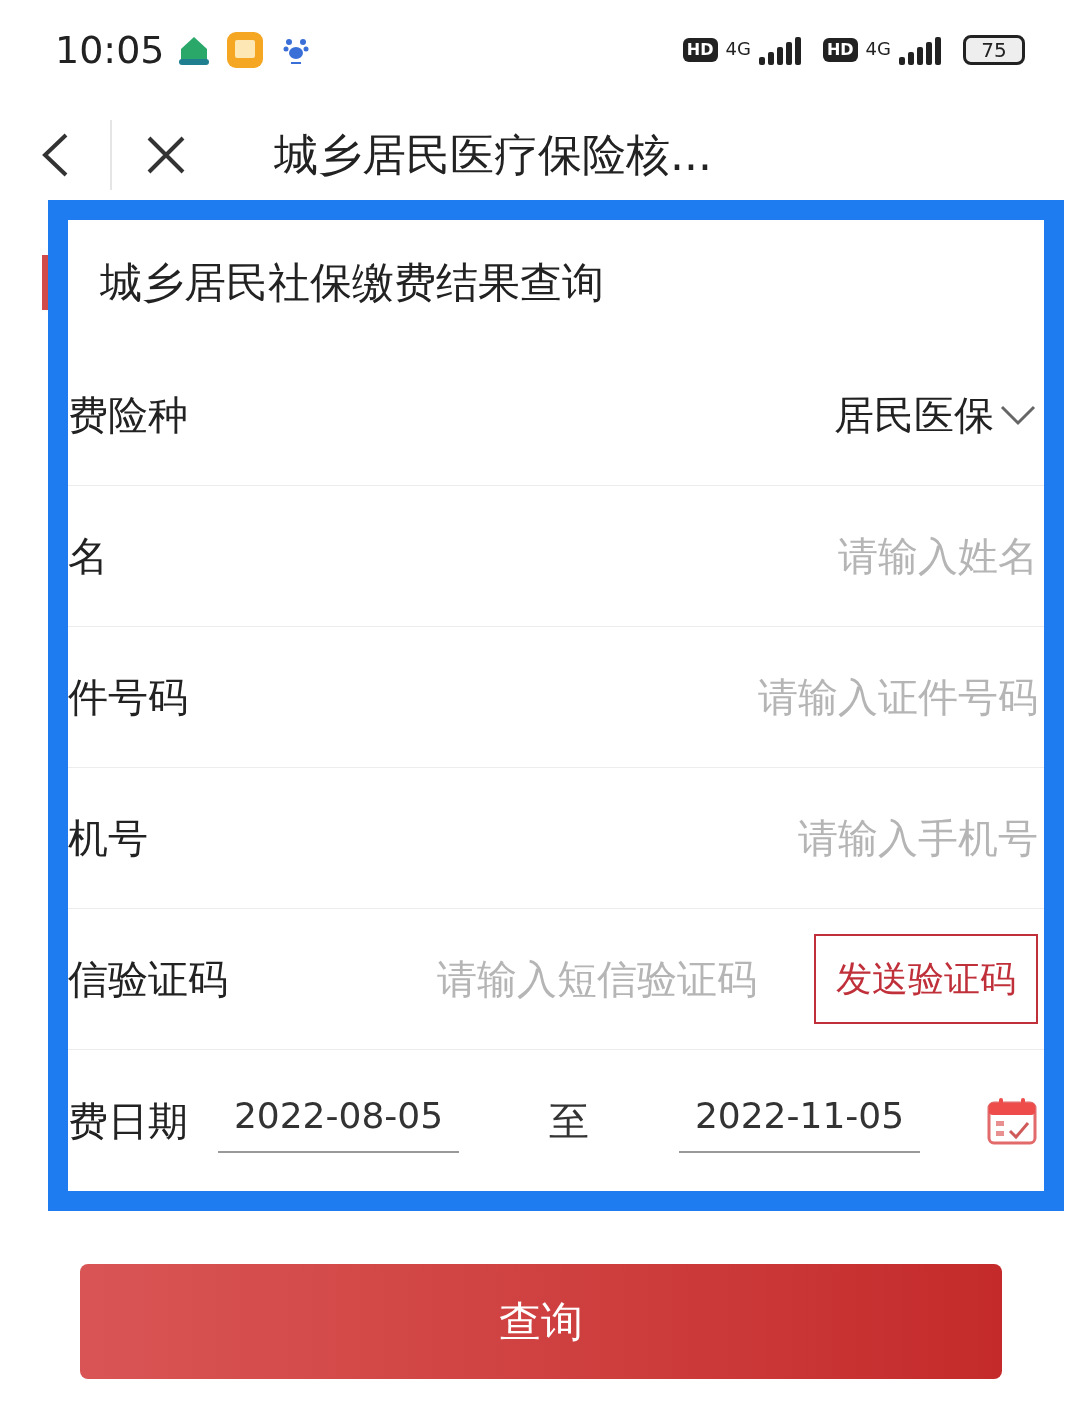 The width and height of the screenshot is (1080, 1411). I want to click on form-title: 城乡居民社保缴费结果查询, so click(352, 283).